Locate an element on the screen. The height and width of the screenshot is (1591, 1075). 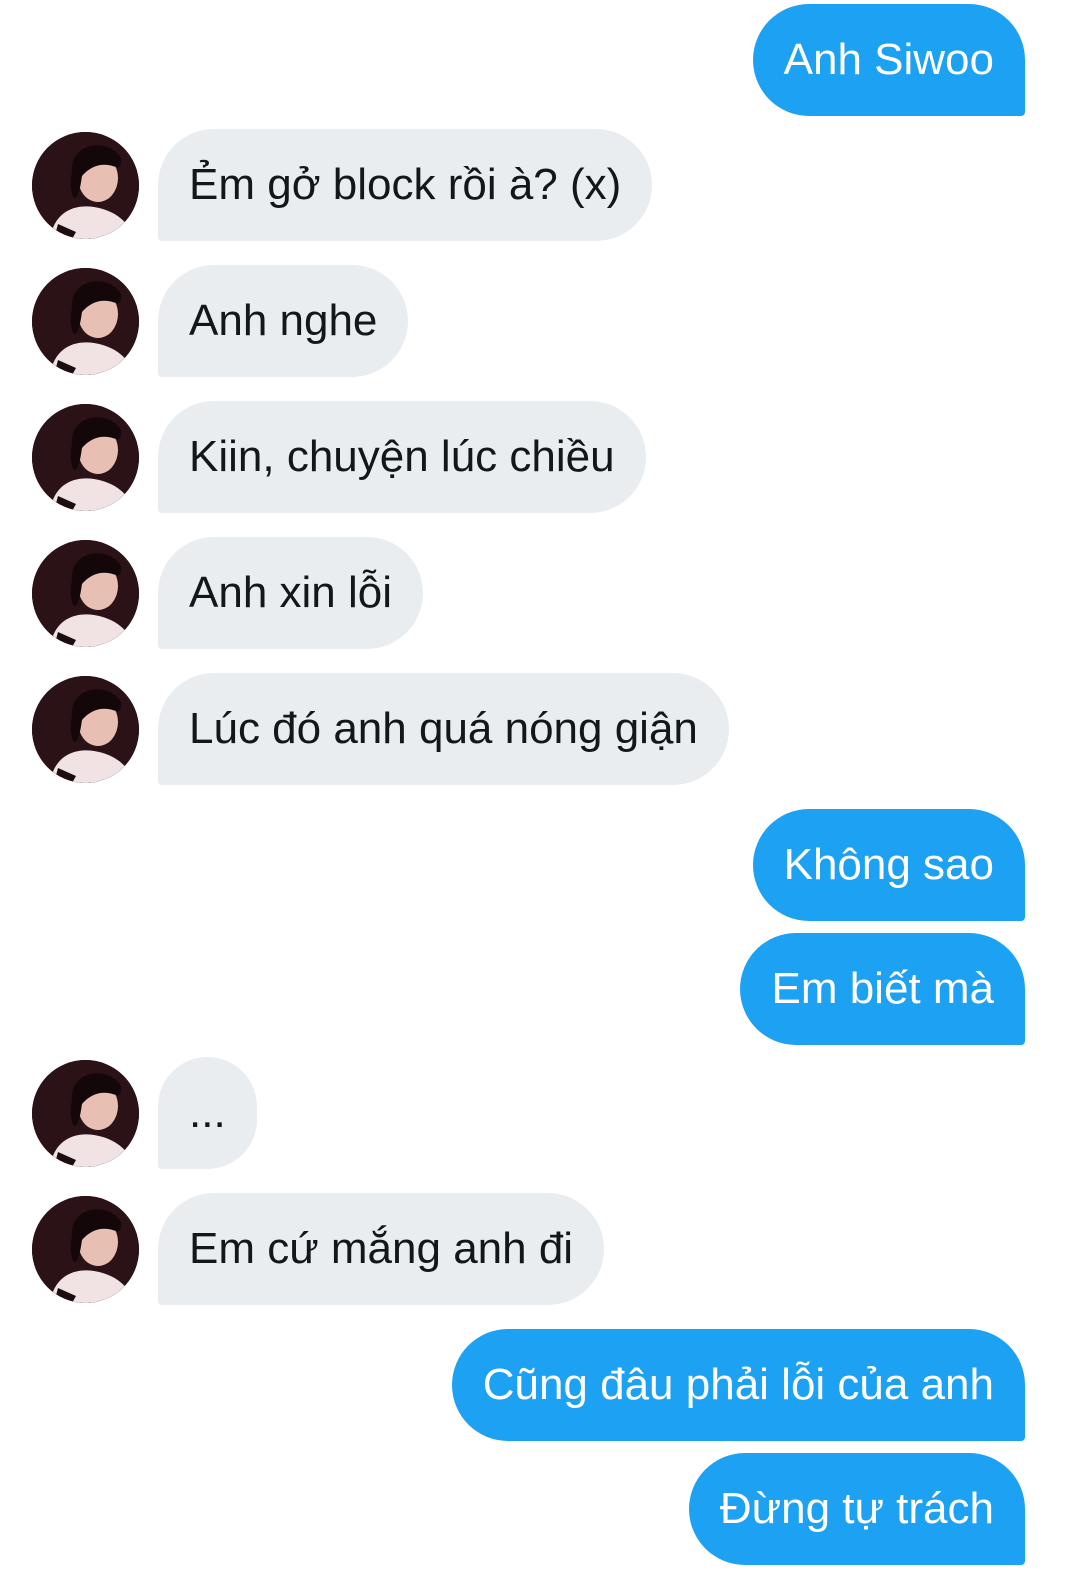
received-message-bubble: Ẻm gở block rồi à? (x) is located at coordinates (405, 185).